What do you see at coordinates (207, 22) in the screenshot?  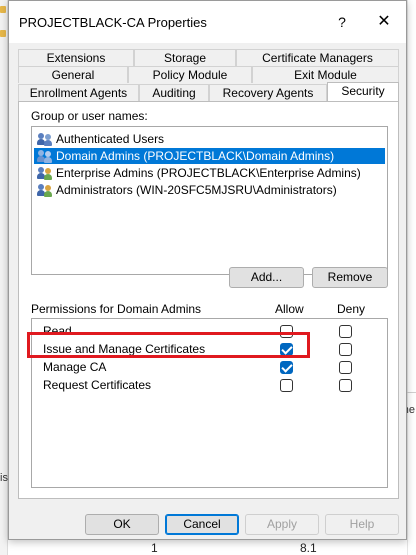 I see `title-bar: PROJECTBLACK-CA Properties ? ✕` at bounding box center [207, 22].